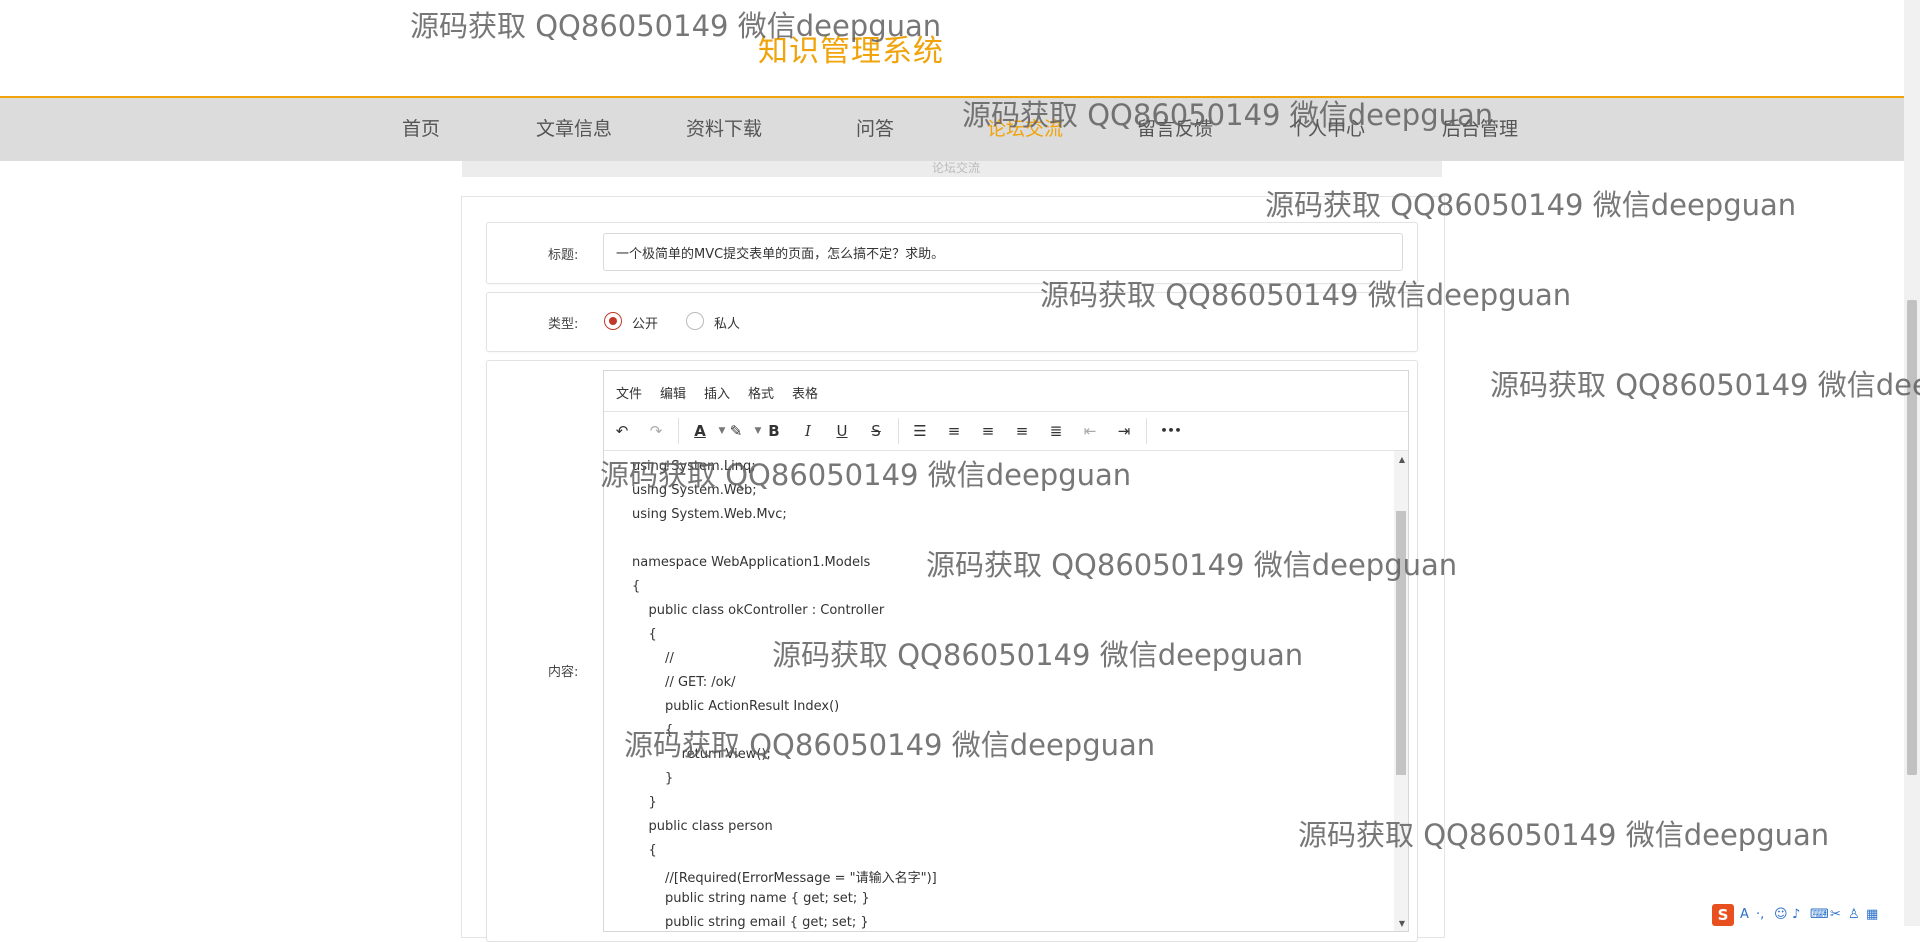 Image resolution: width=1920 pixels, height=942 pixels. I want to click on nav-qa: 问答, so click(875, 129).